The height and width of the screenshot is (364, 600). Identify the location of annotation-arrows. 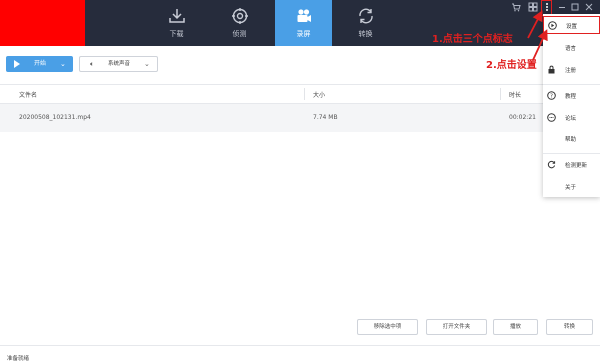
(537, 35).